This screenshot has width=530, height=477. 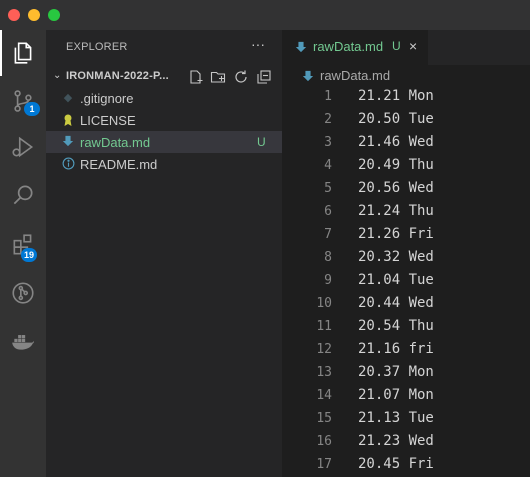 I want to click on extensions-badge: 19, so click(x=29, y=255).